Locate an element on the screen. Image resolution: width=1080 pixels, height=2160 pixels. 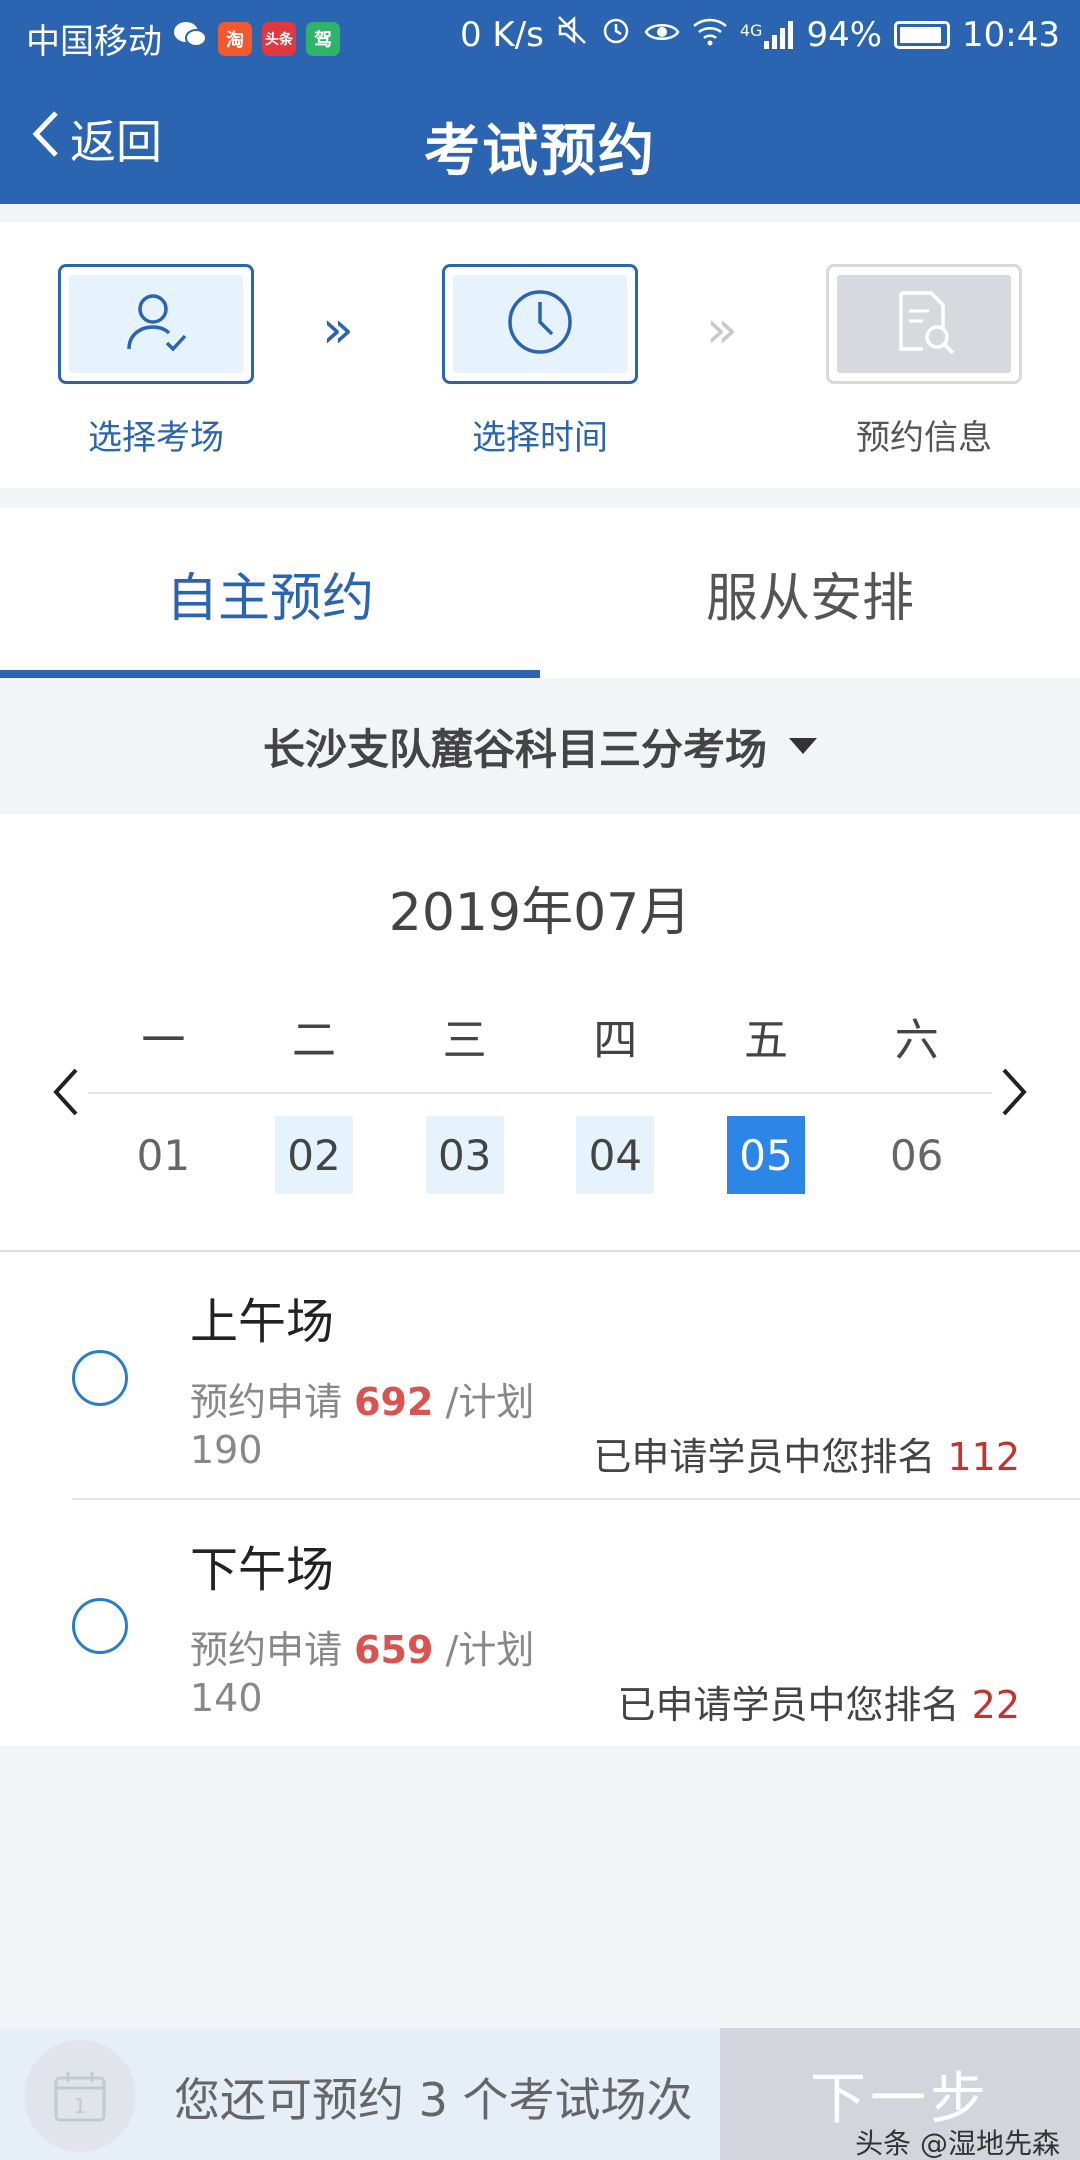
next-week-button is located at coordinates (1015, 1098).